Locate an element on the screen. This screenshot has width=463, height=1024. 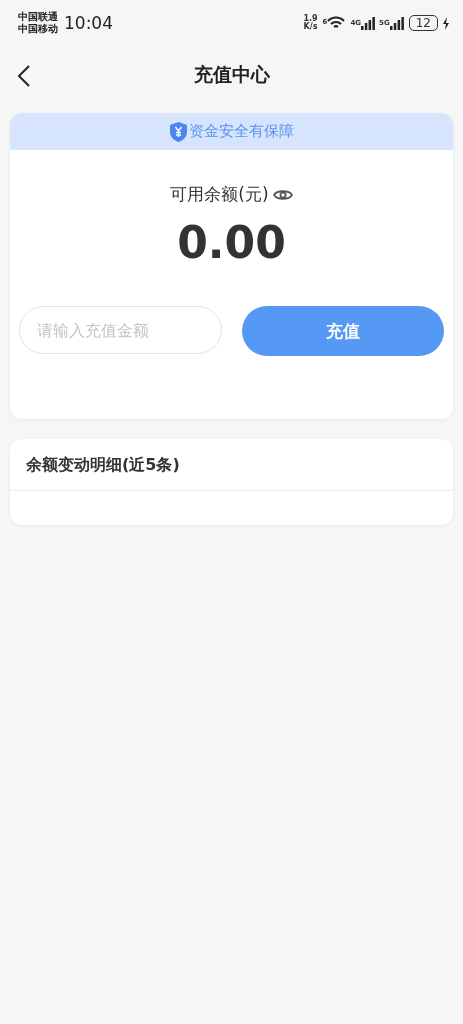
banner-text: 资金安全有保障 is located at coordinates (241, 131).